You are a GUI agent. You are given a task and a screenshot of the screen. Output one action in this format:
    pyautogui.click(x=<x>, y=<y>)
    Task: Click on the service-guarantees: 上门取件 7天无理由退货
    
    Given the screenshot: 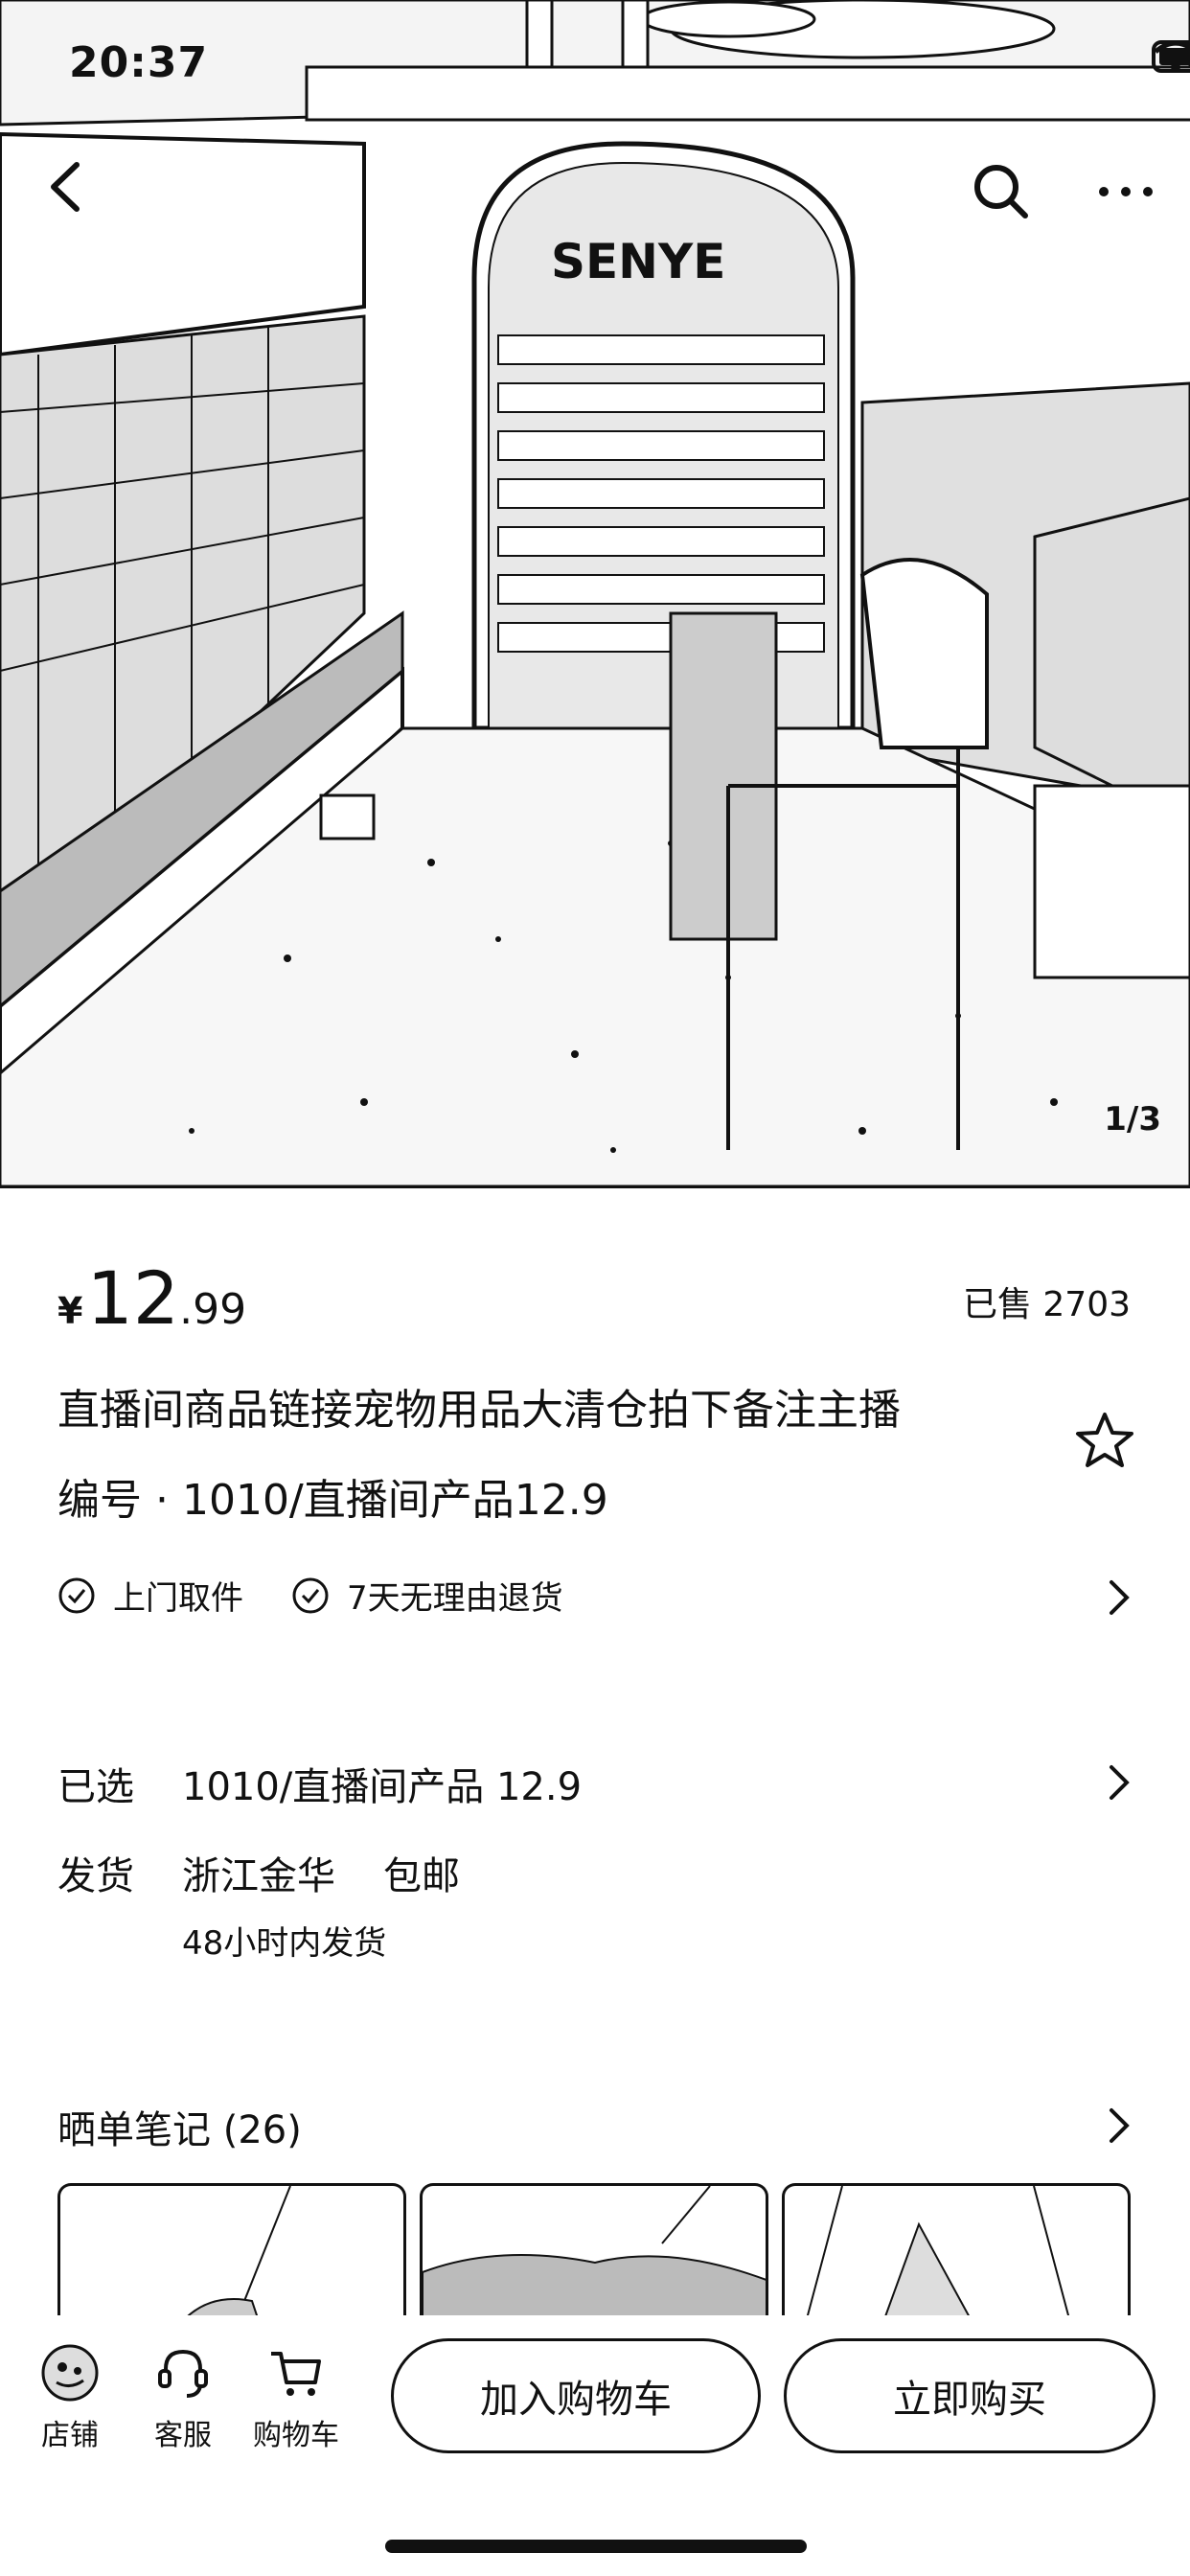 What is the action you would take?
    pyautogui.click(x=334, y=1595)
    